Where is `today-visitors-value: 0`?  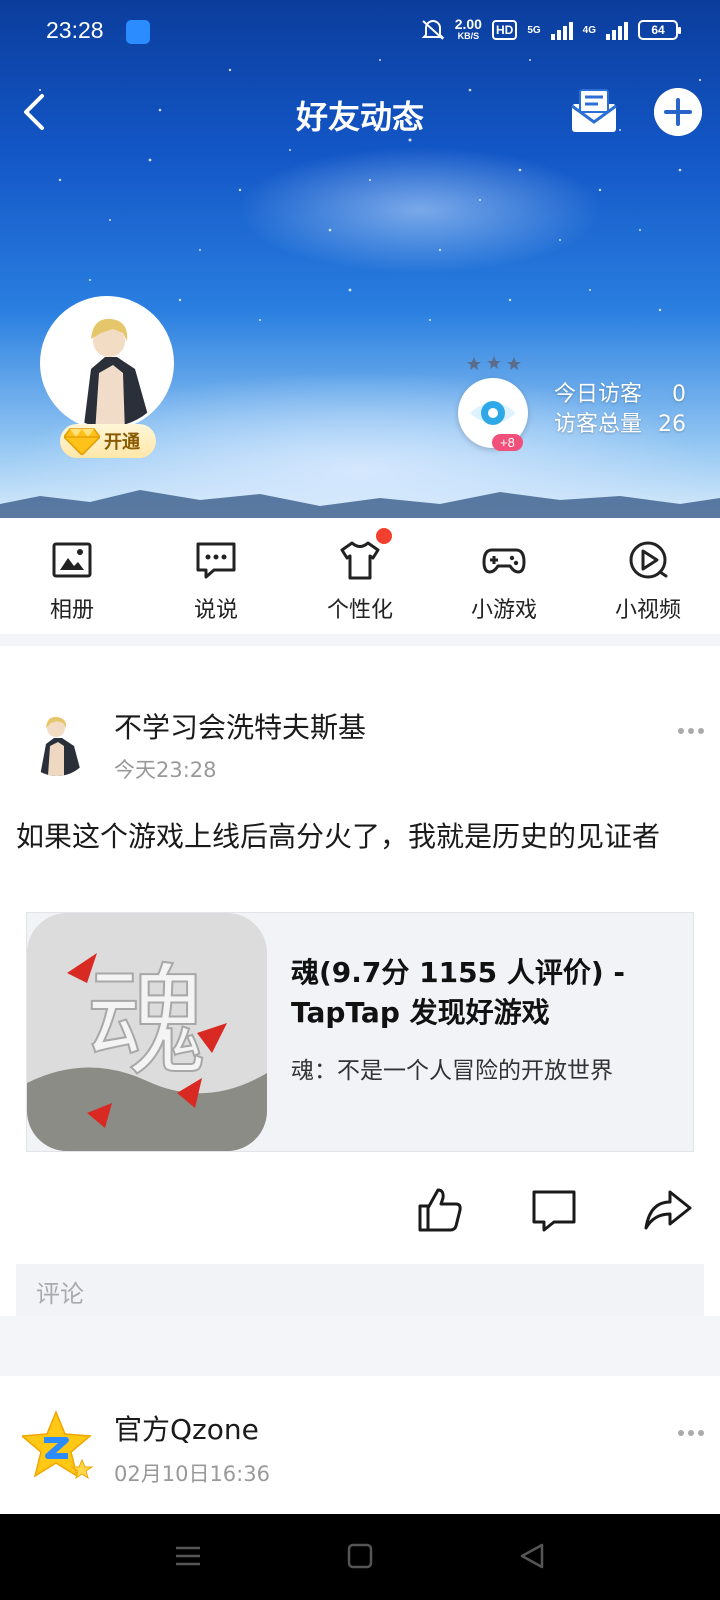
today-visitors-value: 0 is located at coordinates (679, 394).